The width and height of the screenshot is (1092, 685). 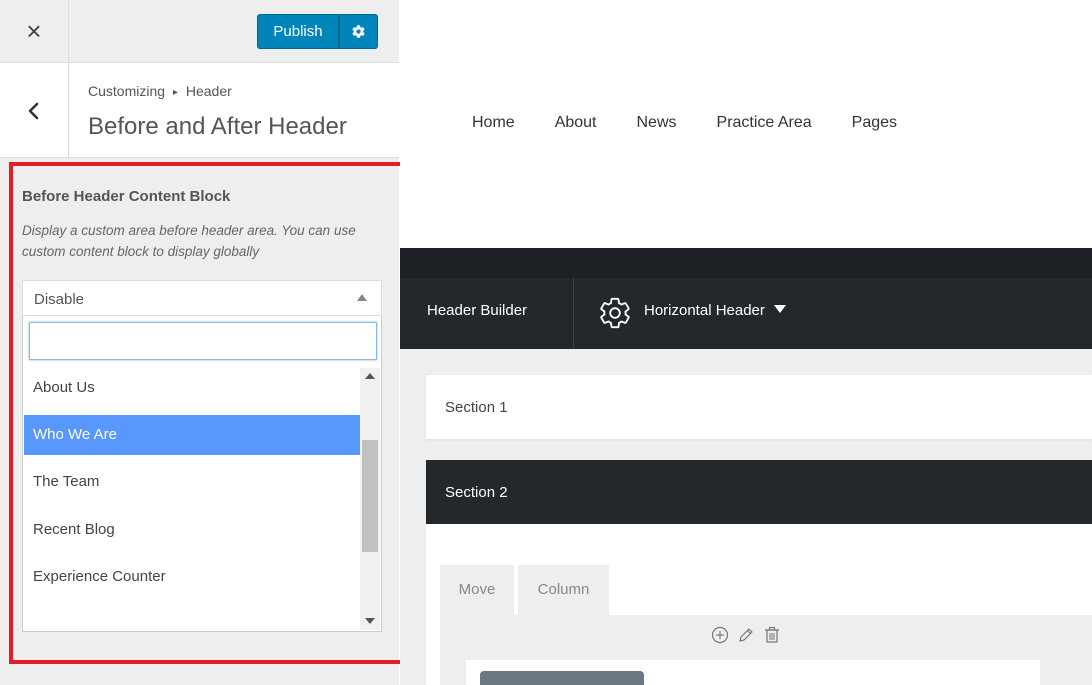 I want to click on nav-link-pages: Pages, so click(x=874, y=123).